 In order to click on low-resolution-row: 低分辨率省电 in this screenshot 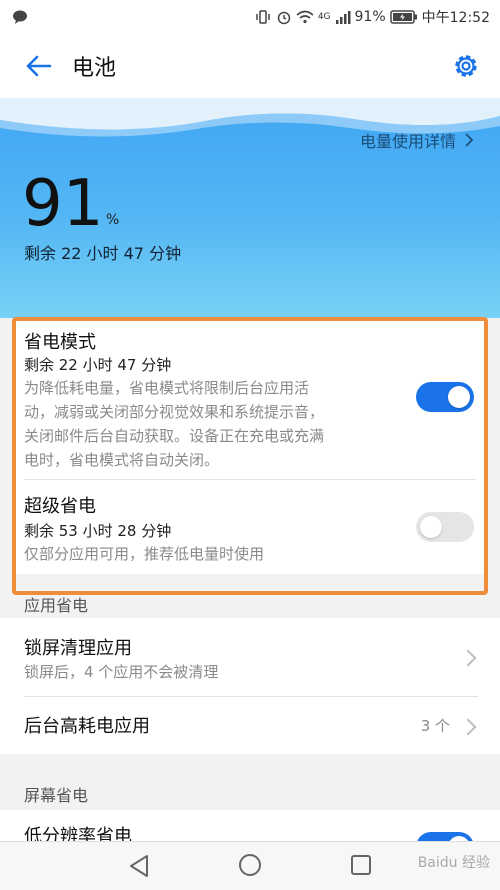, I will do `click(250, 825)`.